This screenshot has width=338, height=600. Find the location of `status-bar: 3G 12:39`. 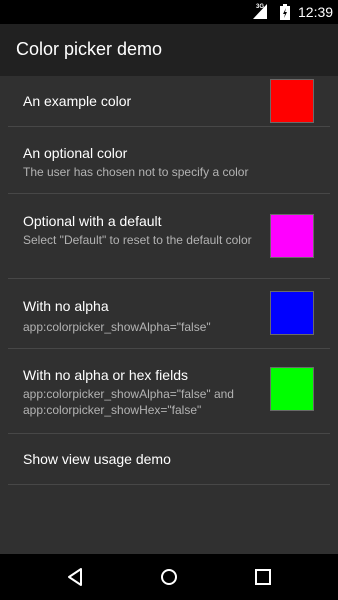

status-bar: 3G 12:39 is located at coordinates (169, 12).